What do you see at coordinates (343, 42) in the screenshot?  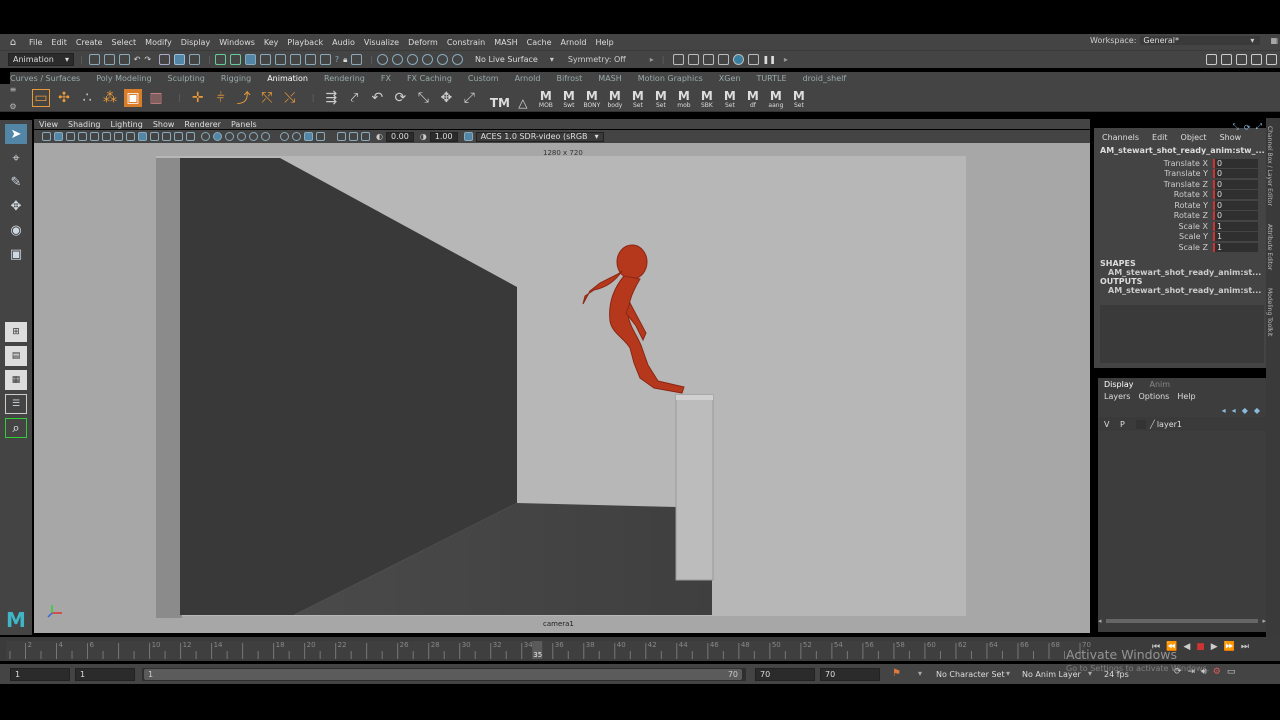 I see `menu-item-audio: Audio` at bounding box center [343, 42].